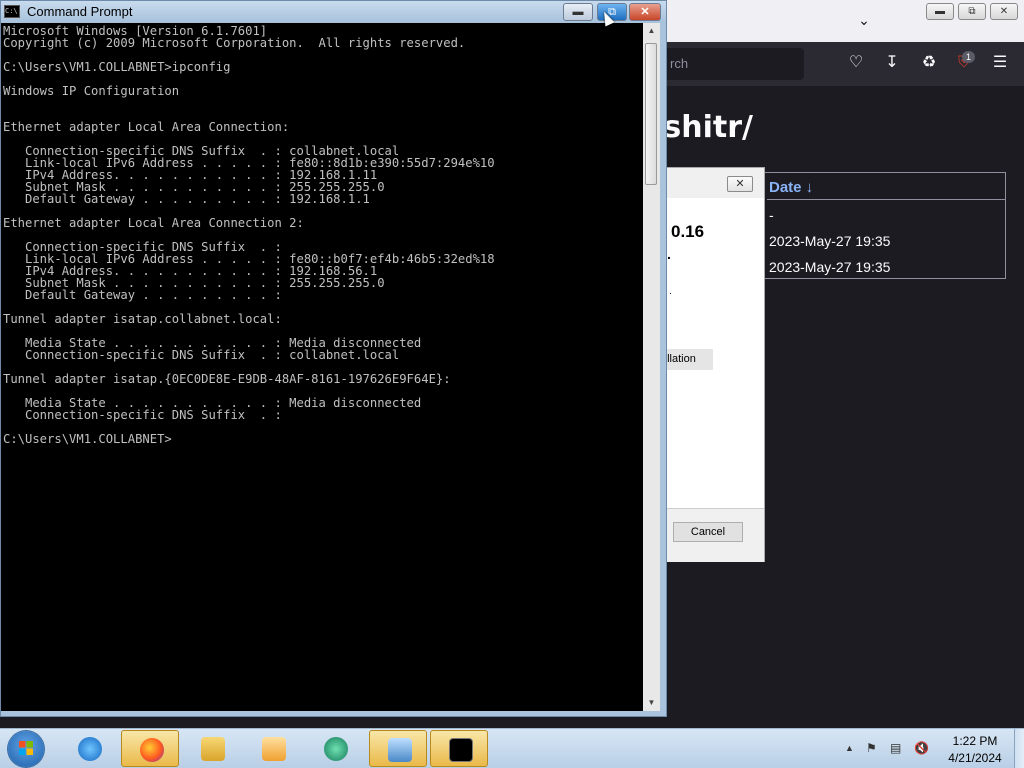 The height and width of the screenshot is (768, 1024). I want to click on scroll-up-arrow-icon: ▲, so click(651, 31).